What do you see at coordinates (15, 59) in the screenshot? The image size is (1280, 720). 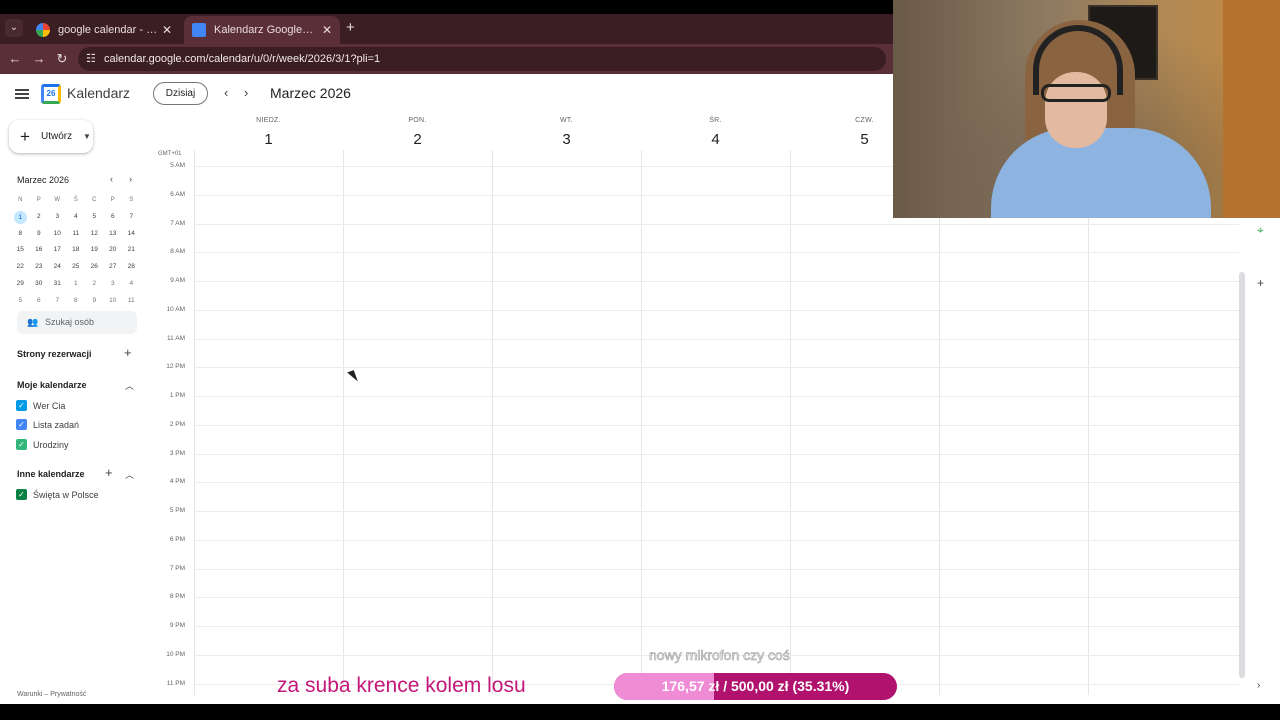 I see `back-arrow-icon: ←` at bounding box center [15, 59].